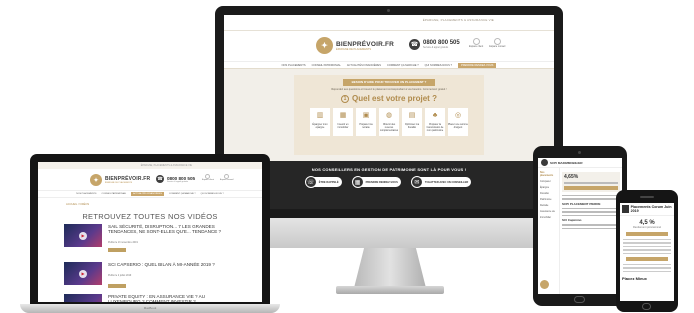 The height and width of the screenshot is (313, 694). I want to click on chat-button: ✉ TCHATTER AVEC UN CONSEILLER, so click(441, 182).